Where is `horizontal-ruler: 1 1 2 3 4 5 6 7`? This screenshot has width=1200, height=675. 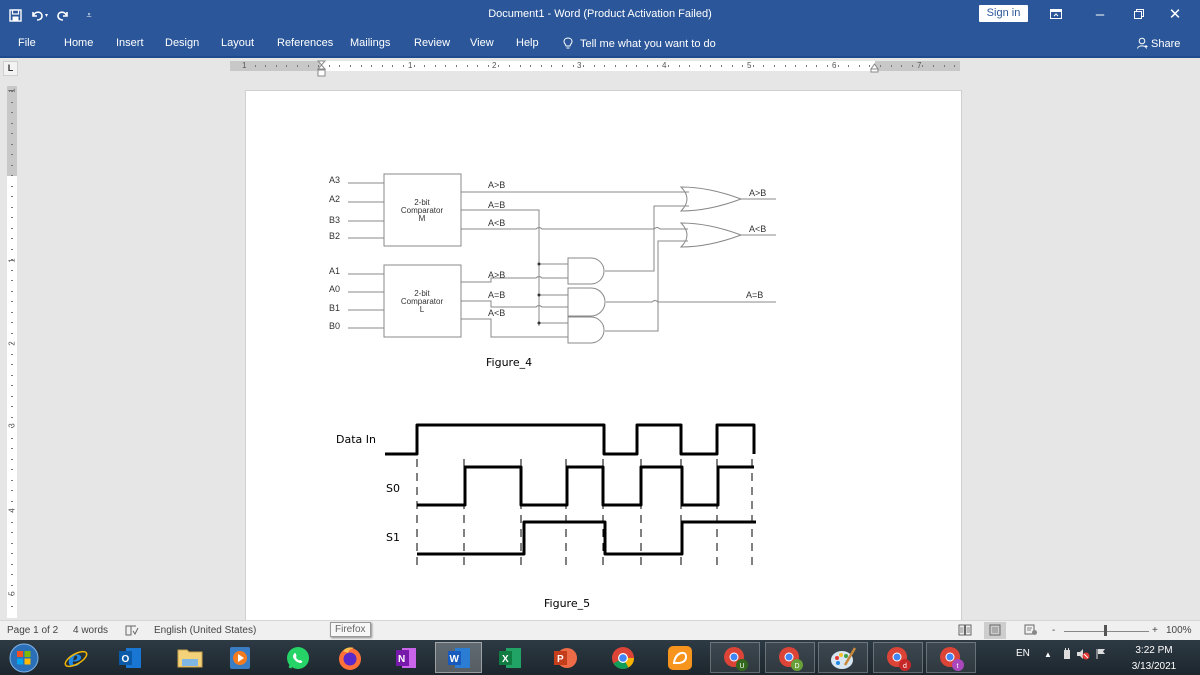
horizontal-ruler: 1 1 2 3 4 5 6 7 is located at coordinates (595, 68).